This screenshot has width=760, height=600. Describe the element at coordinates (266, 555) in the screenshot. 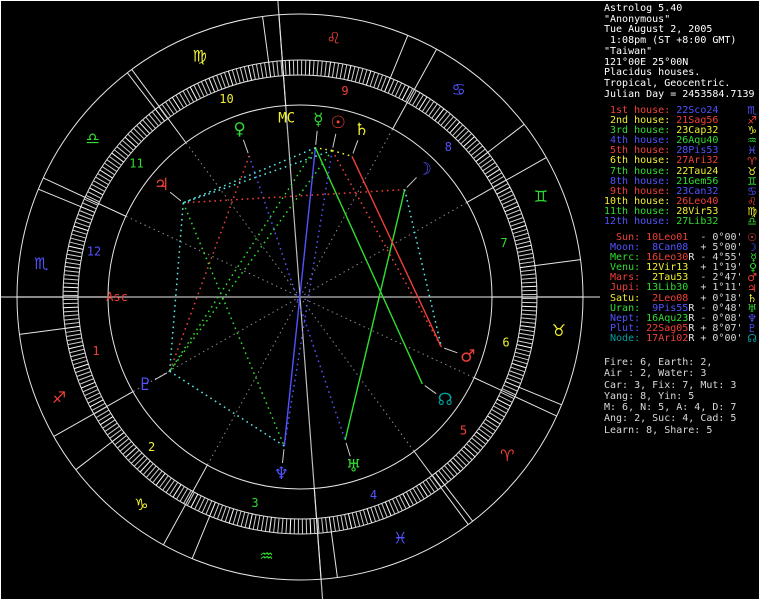

I see `sign-glyph-aquarius: ♒` at that location.